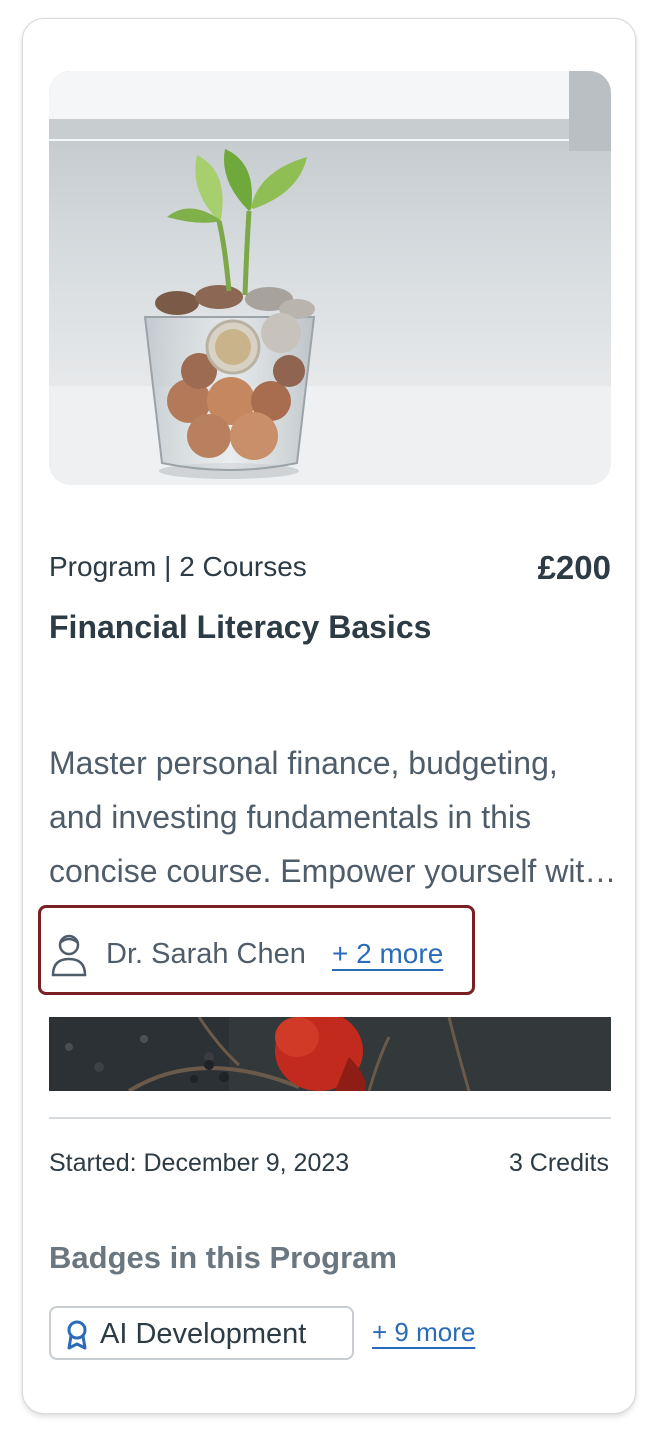 The width and height of the screenshot is (658, 1436). What do you see at coordinates (240, 627) in the screenshot?
I see `program-title: Financial Literacy Basics` at bounding box center [240, 627].